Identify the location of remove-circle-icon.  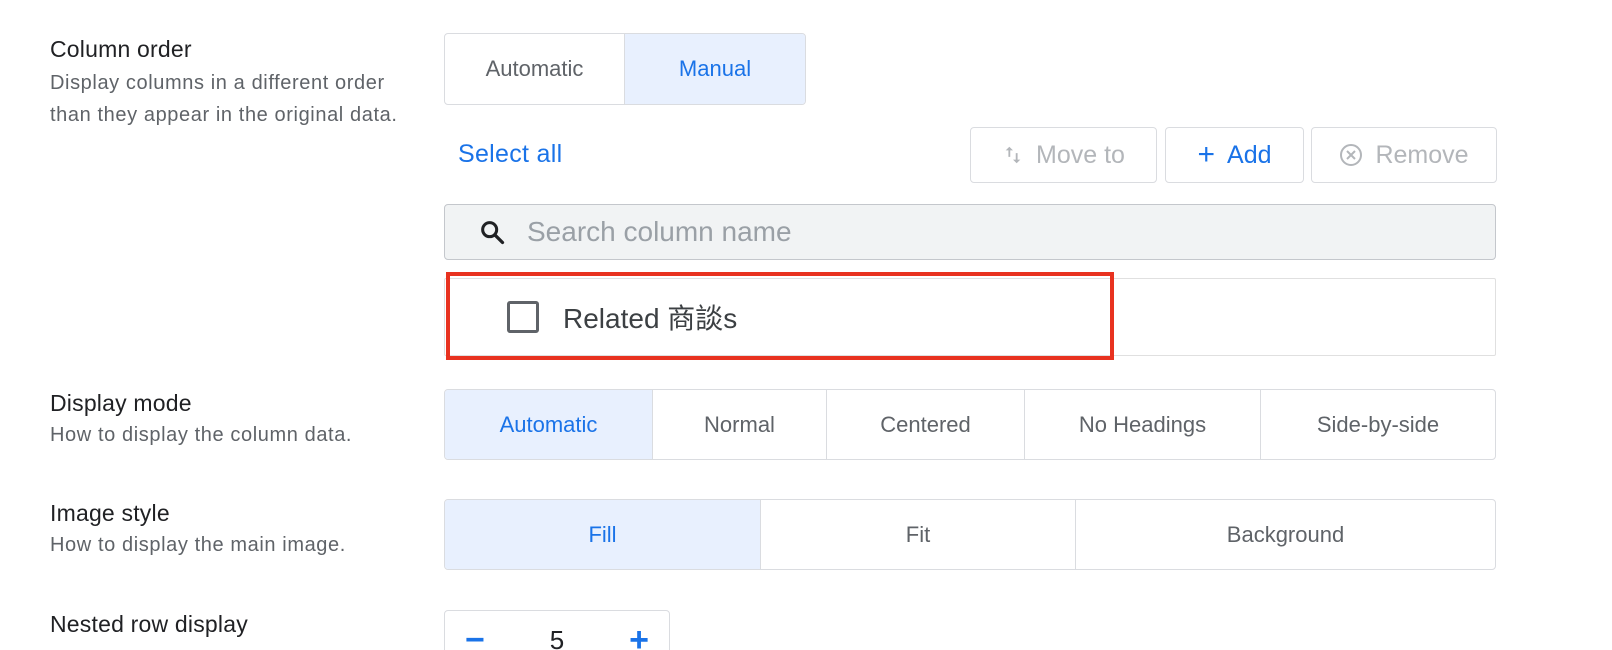
(1351, 155).